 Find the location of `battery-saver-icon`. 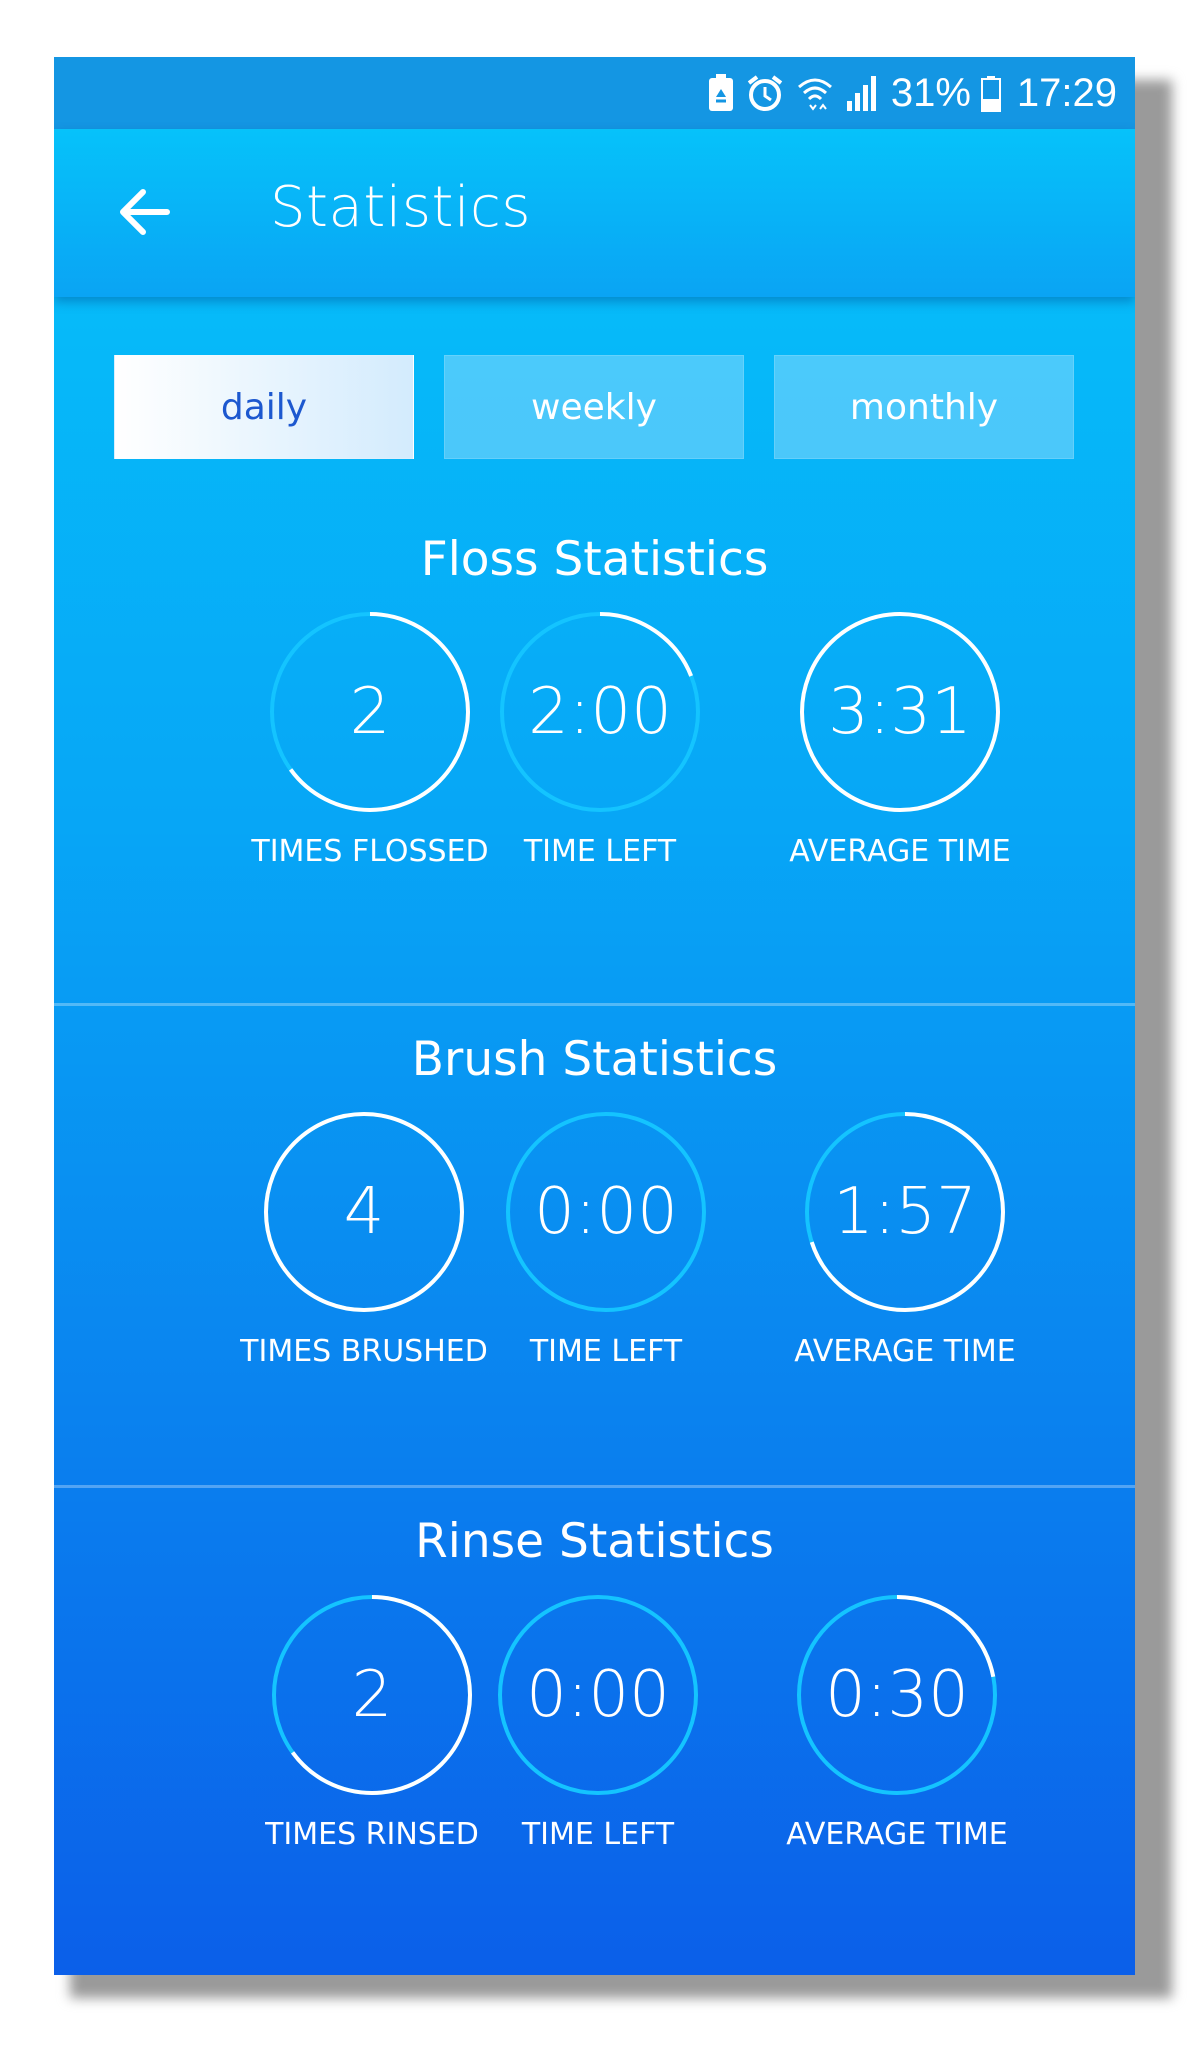

battery-saver-icon is located at coordinates (721, 93).